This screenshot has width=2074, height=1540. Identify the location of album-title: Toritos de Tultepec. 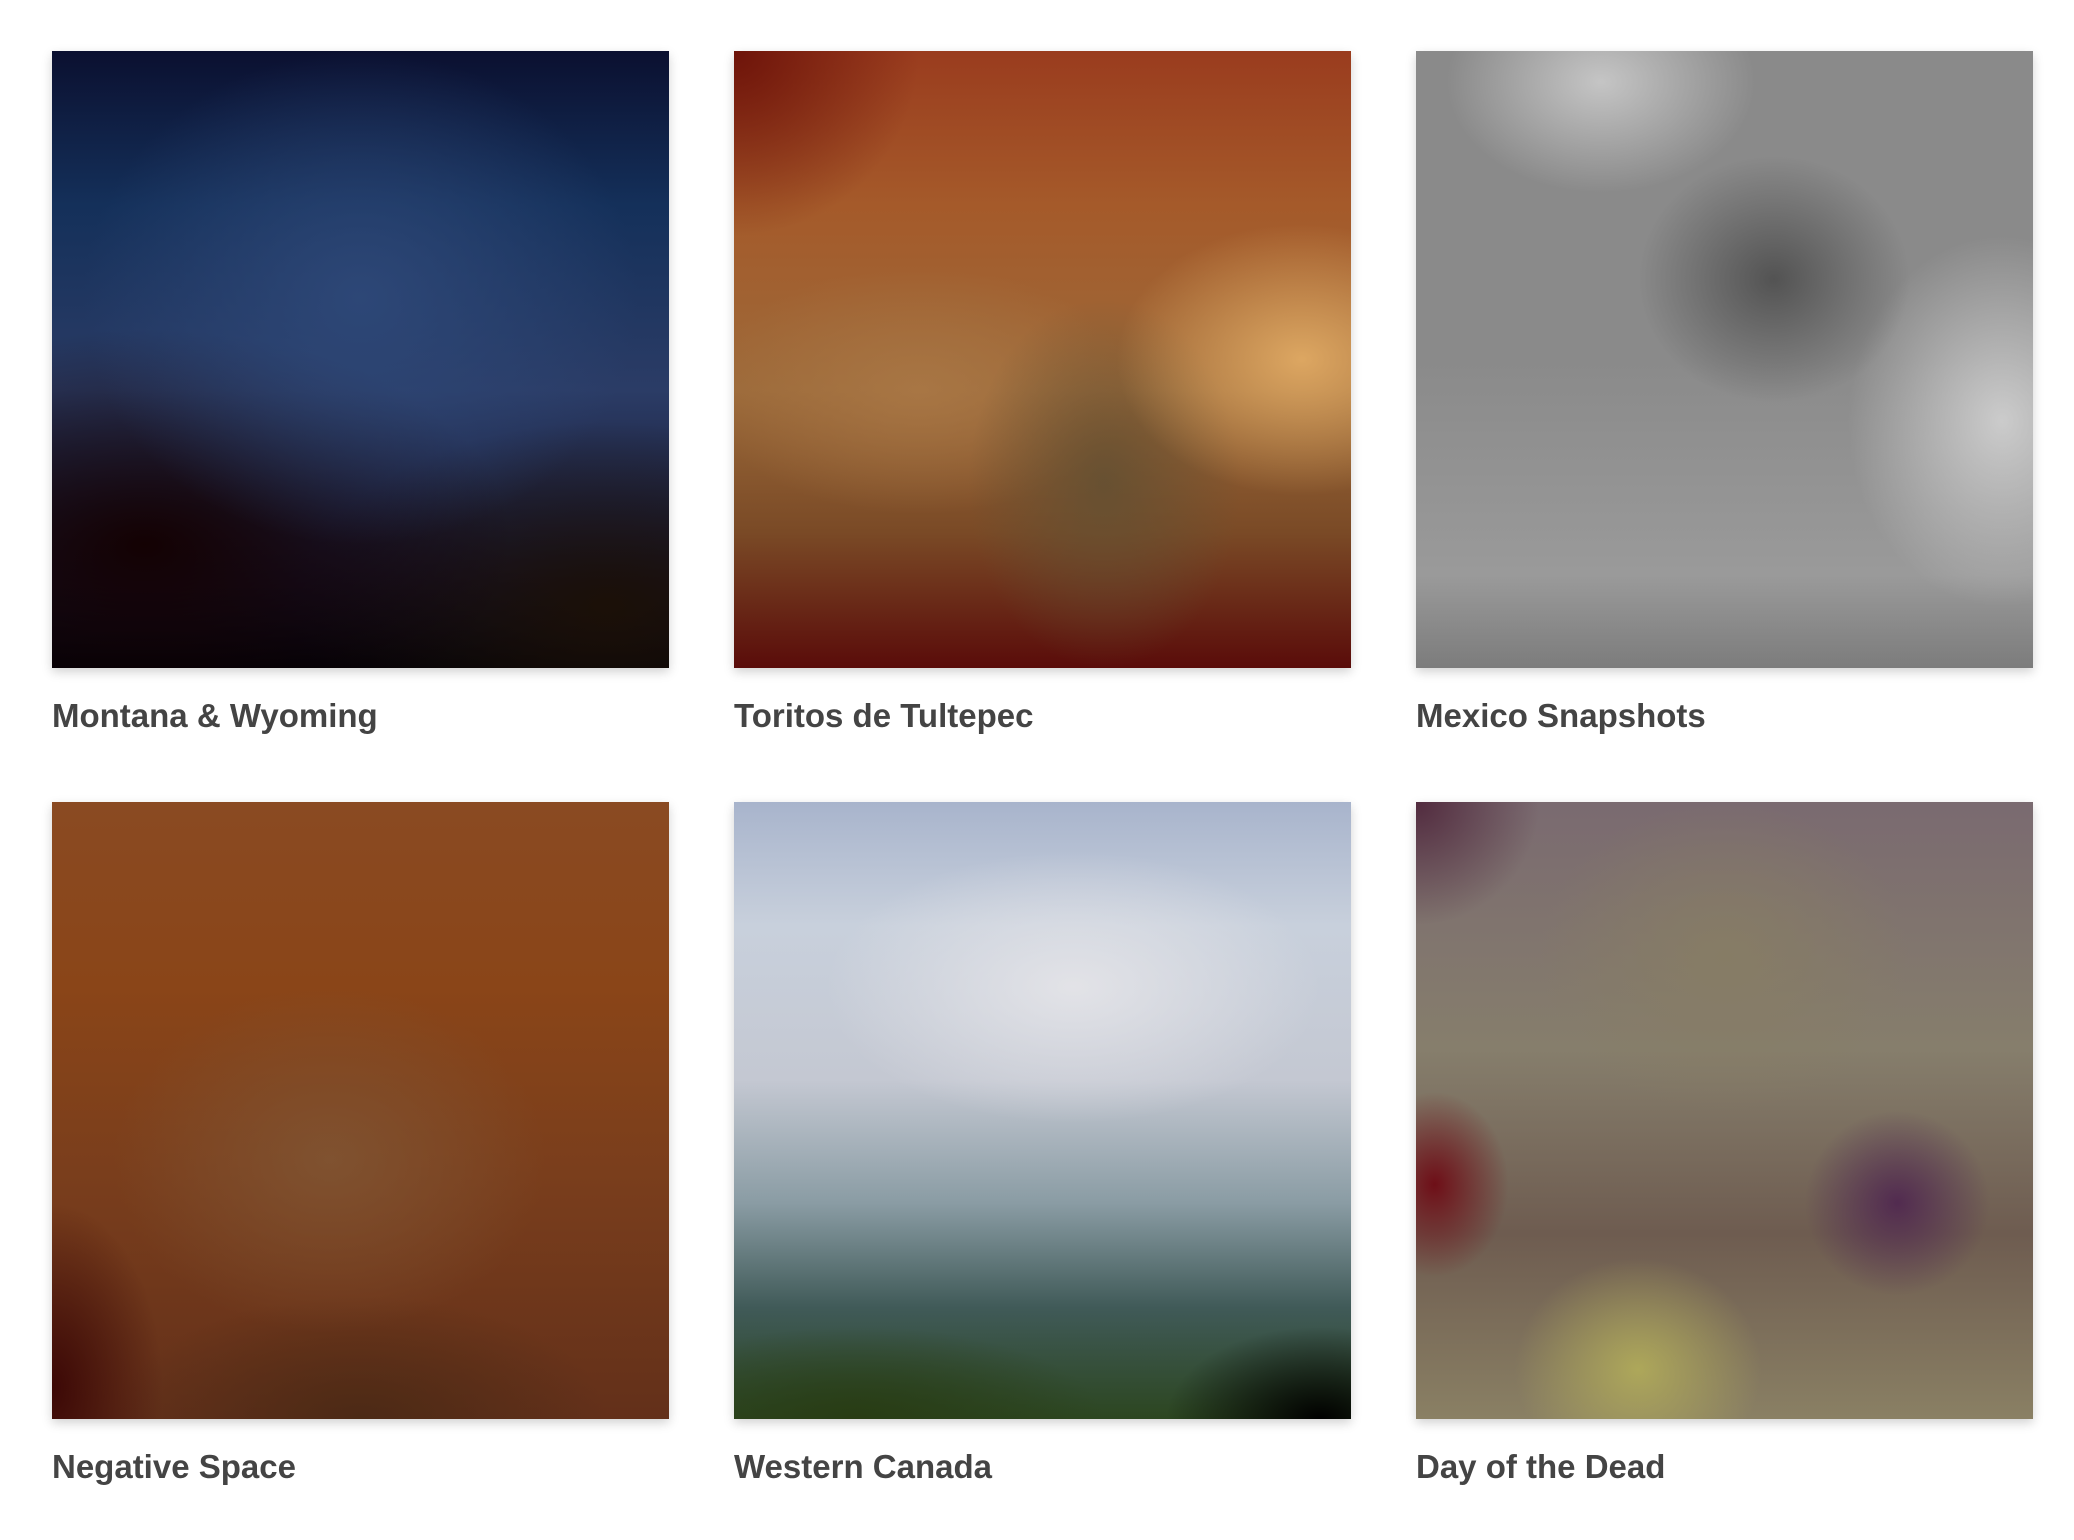
(1042, 716).